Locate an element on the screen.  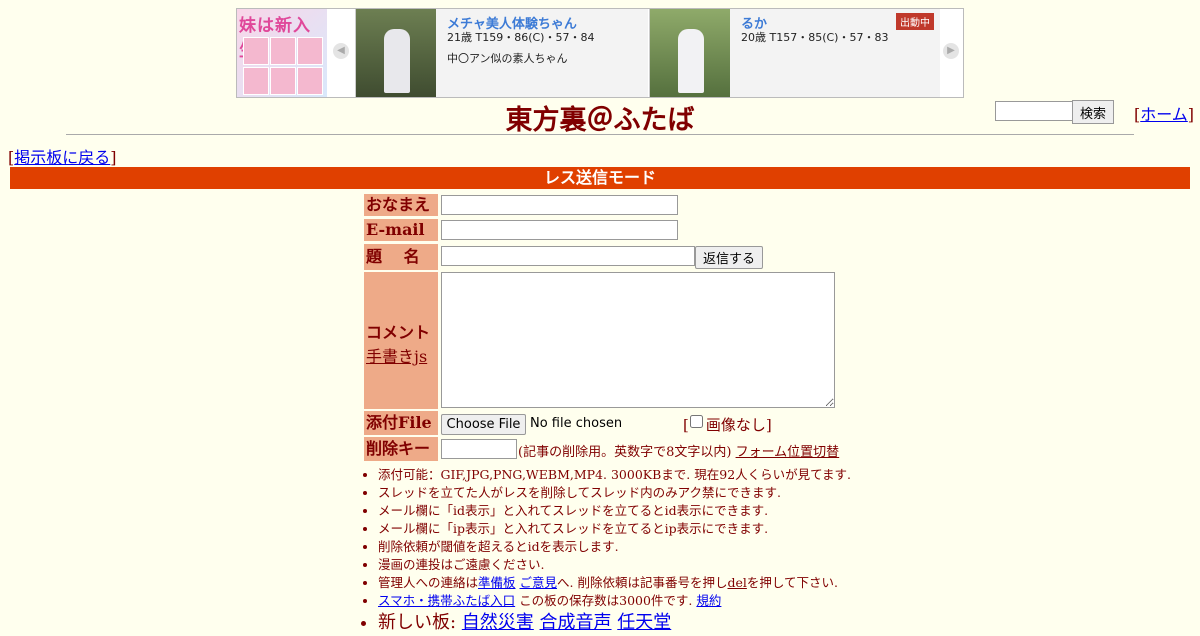
ad-left-thumbnail: 妹は新入生 is located at coordinates (282, 53).